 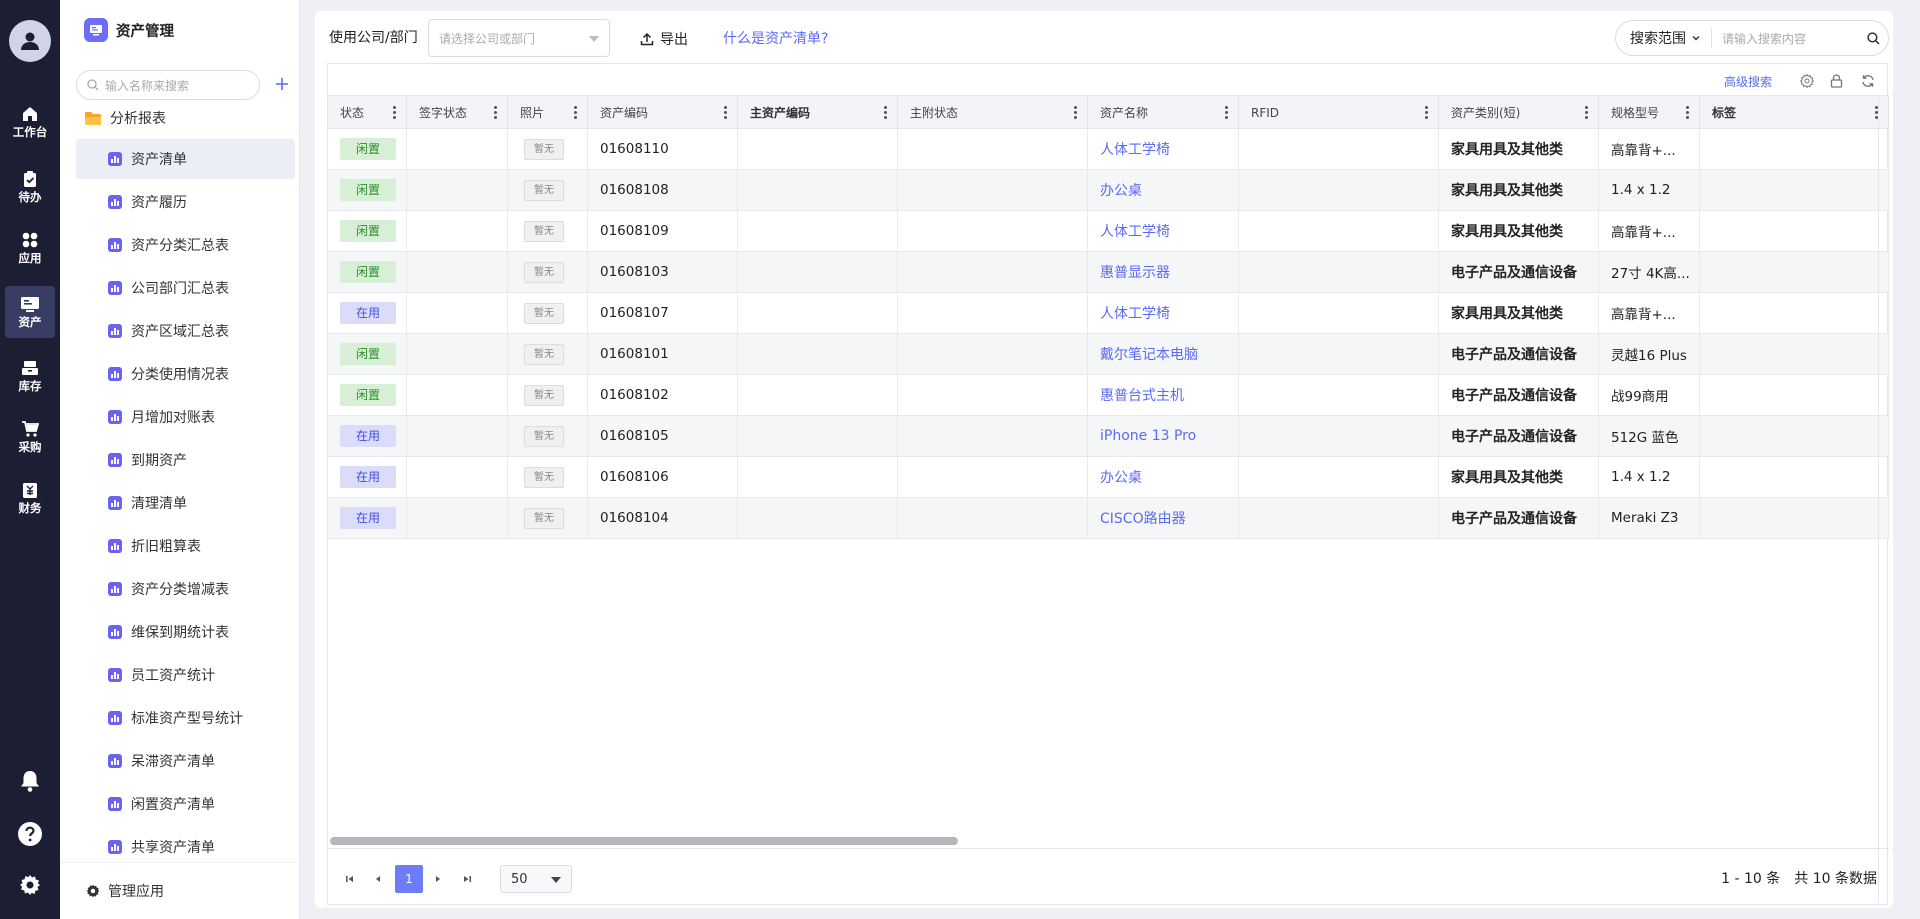 What do you see at coordinates (1143, 518) in the screenshot?
I see `asset-name-link: CISCO路由器` at bounding box center [1143, 518].